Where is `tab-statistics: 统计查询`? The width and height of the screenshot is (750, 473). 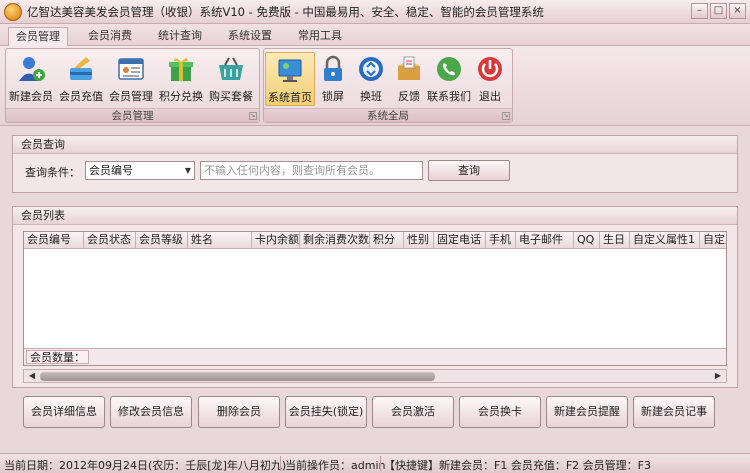 tab-statistics: 统计查询 is located at coordinates (180, 36).